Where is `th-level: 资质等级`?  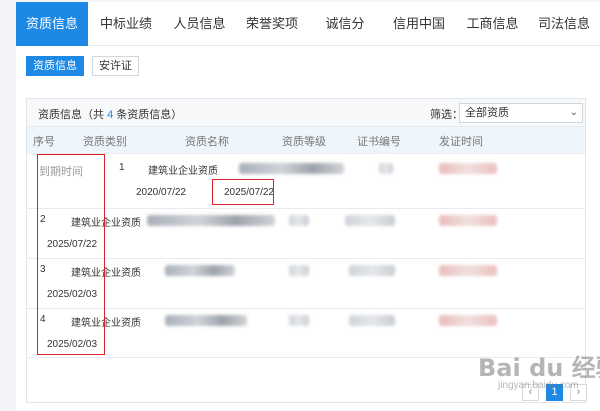
th-level: 资质等级 is located at coordinates (304, 142).